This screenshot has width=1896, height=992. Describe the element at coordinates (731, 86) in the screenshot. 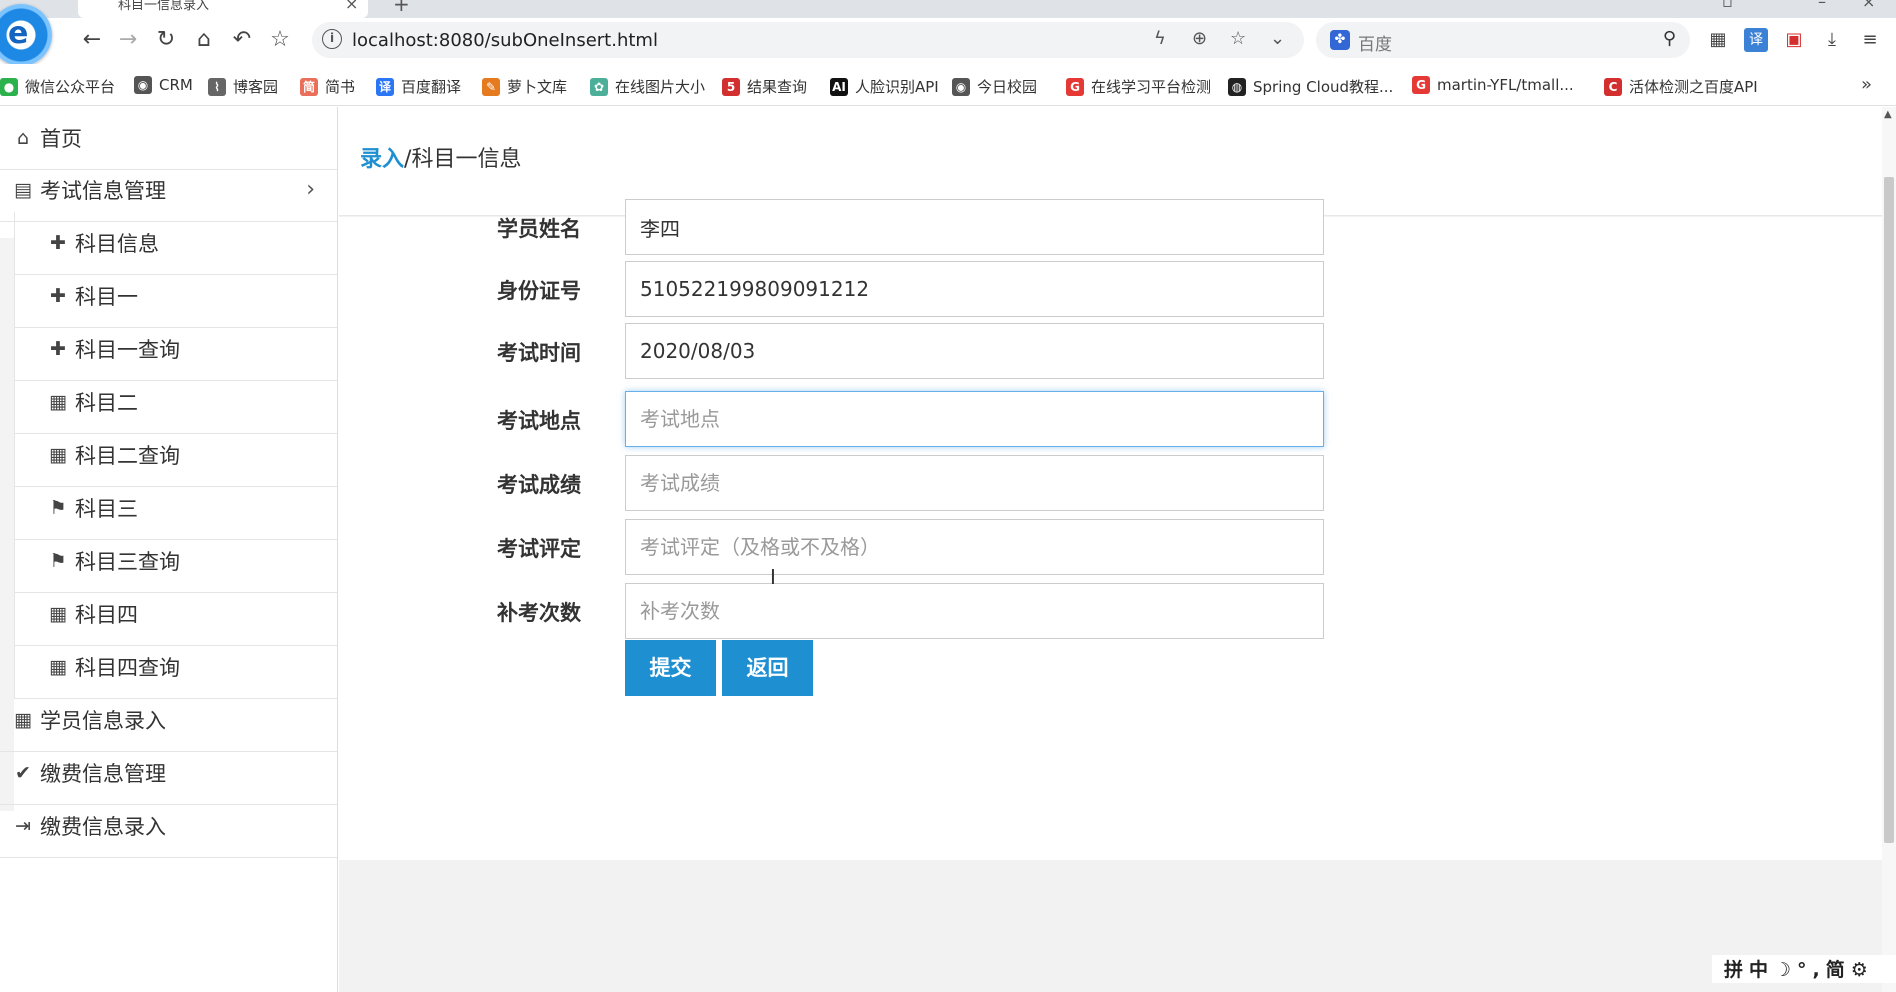

I see `bookmark-favicon-icon: 5` at that location.